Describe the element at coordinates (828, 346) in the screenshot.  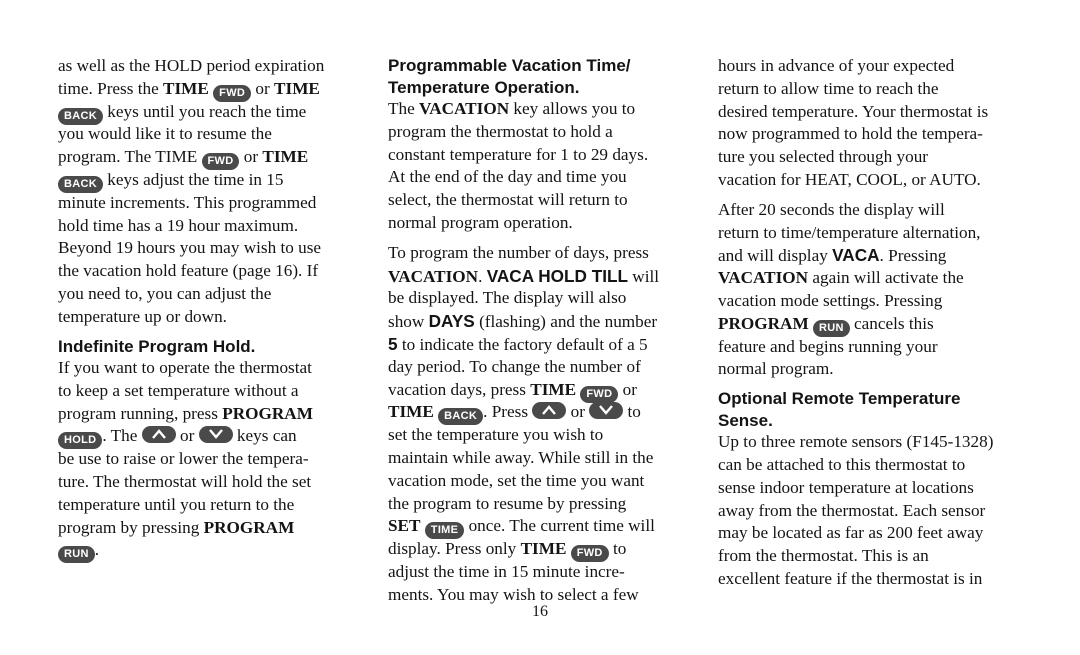
I see `text-line: feature and begins running your` at that location.